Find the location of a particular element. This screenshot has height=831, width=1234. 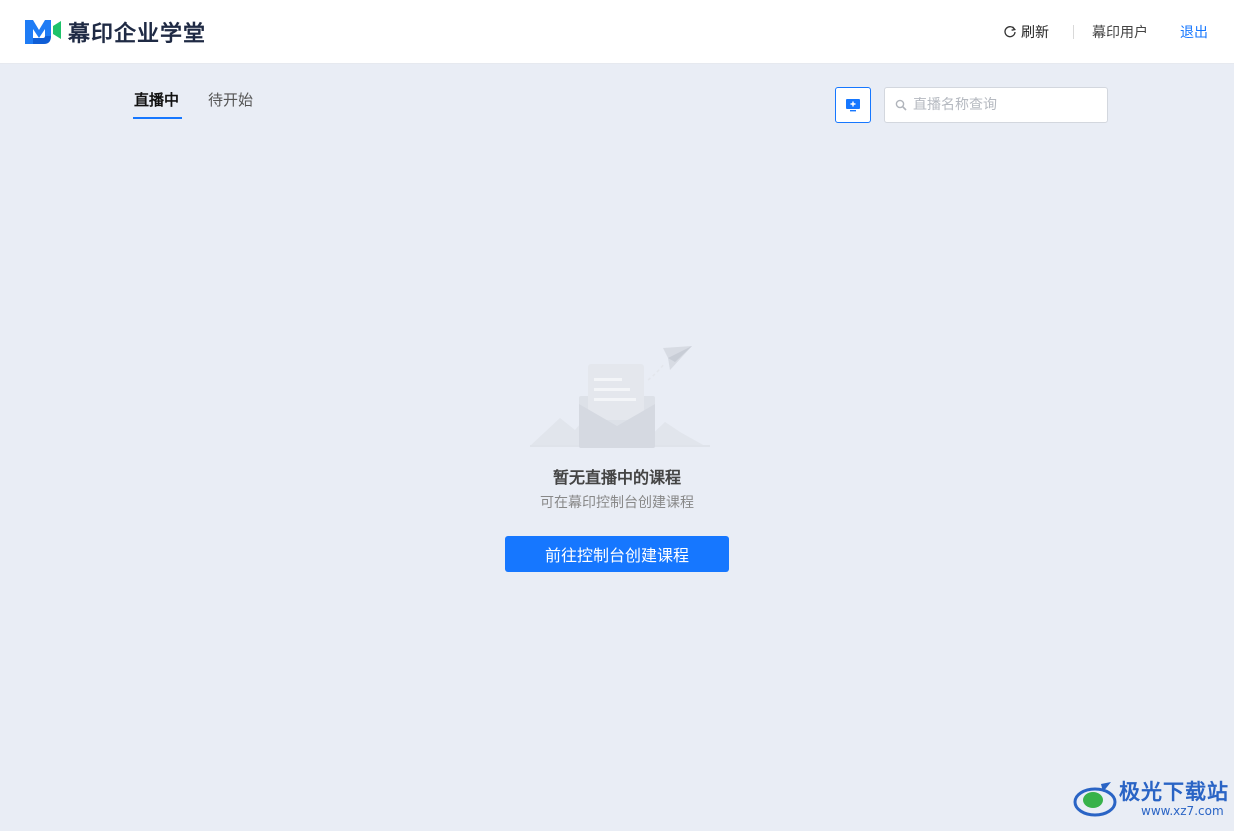

refresh-button: 刷新 is located at coordinates (1026, 32).